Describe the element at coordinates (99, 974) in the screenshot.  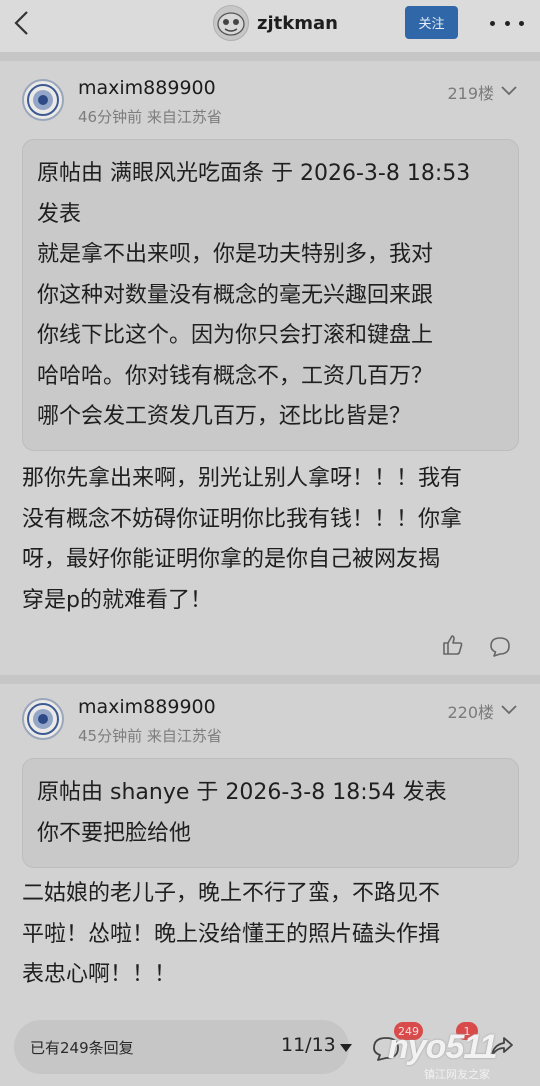
I see `body-line: 表忠心啊！！！` at that location.